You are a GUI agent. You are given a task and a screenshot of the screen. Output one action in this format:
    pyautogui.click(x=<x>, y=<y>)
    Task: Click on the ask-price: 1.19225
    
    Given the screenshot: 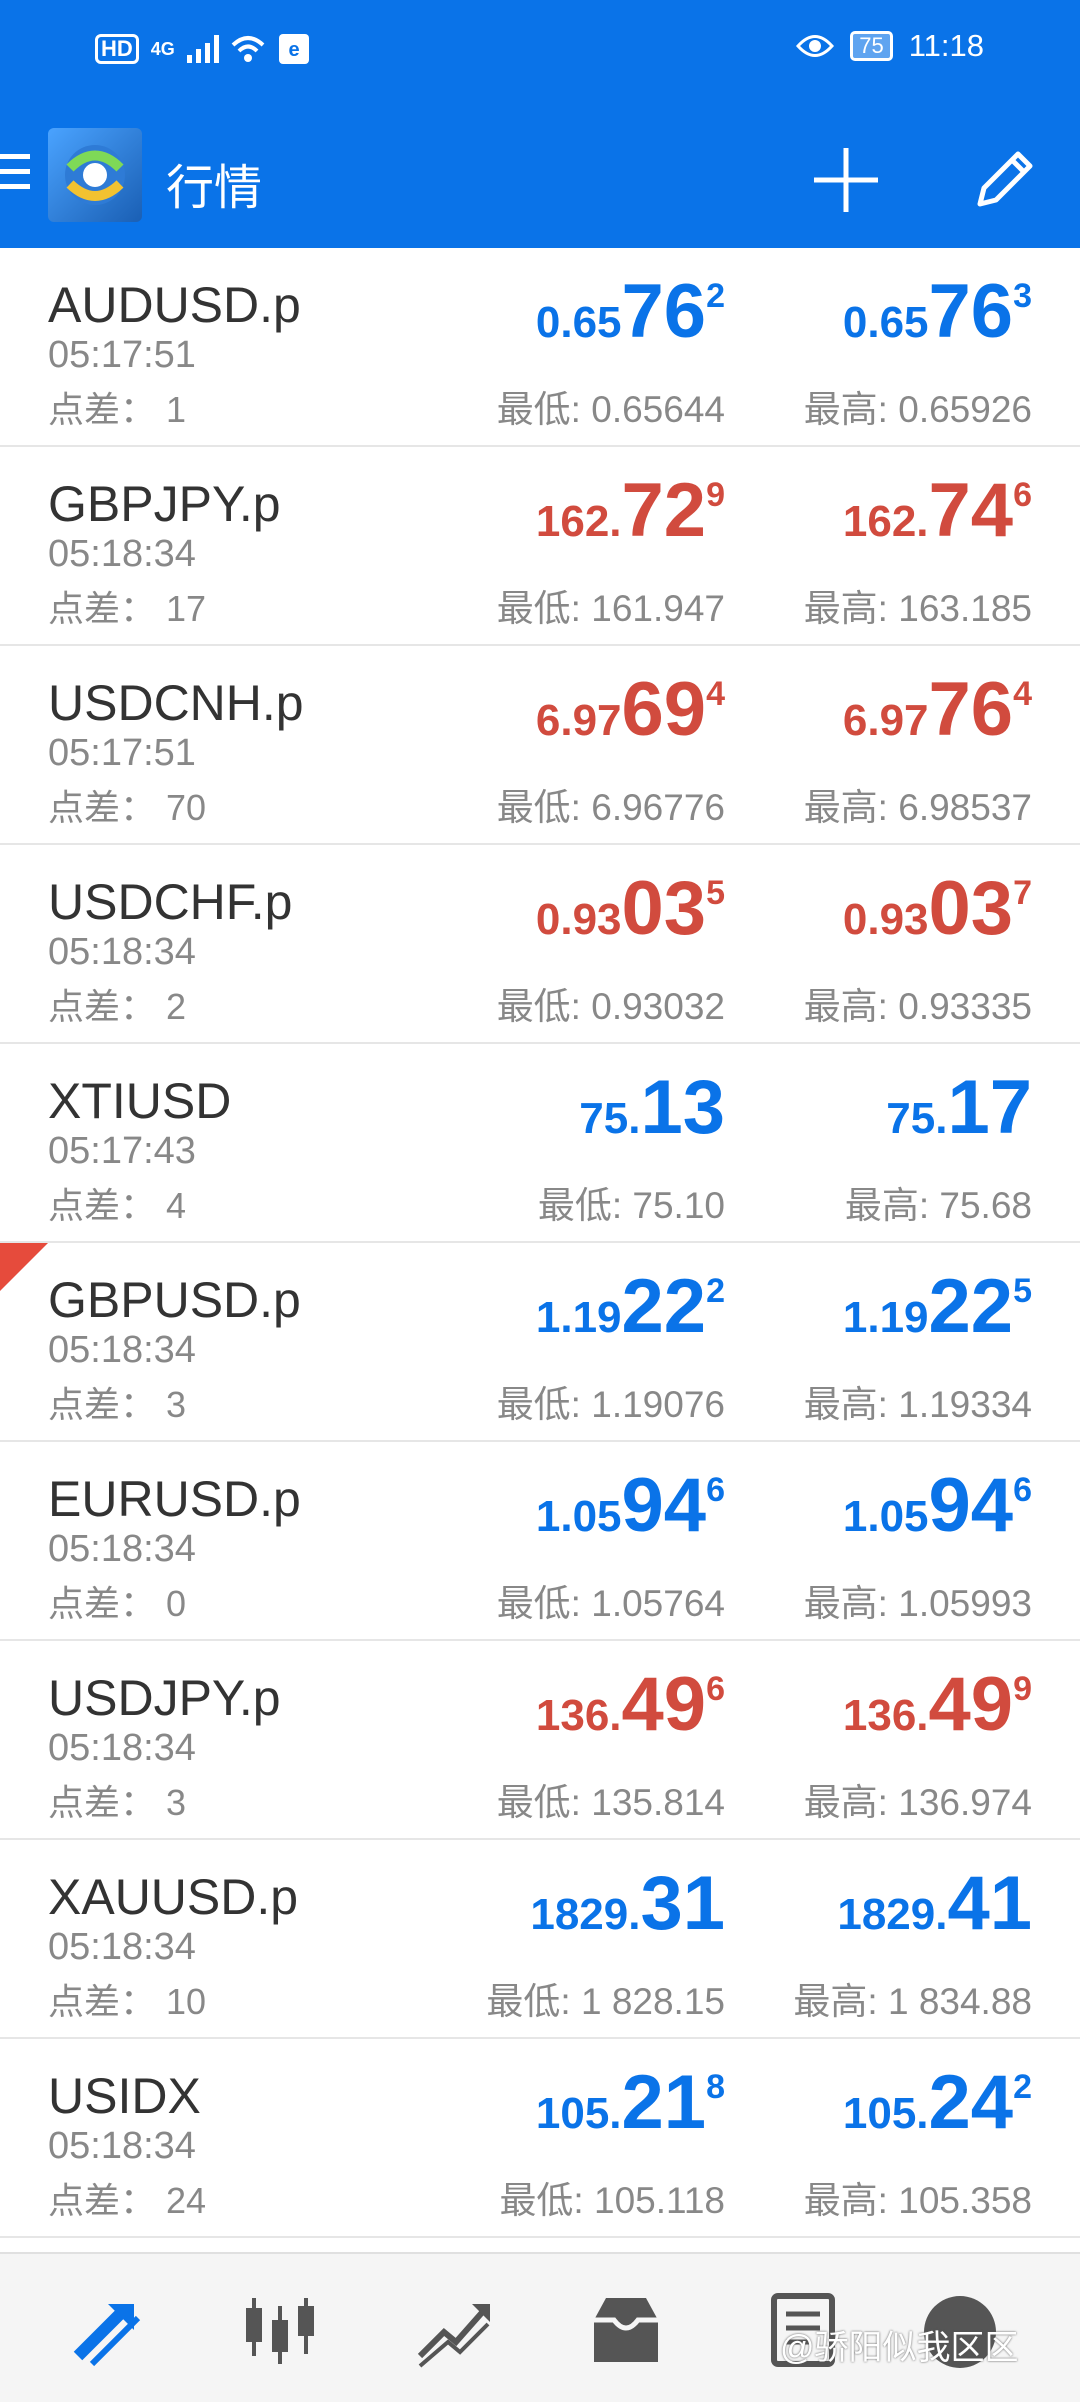 What is the action you would take?
    pyautogui.click(x=937, y=1306)
    